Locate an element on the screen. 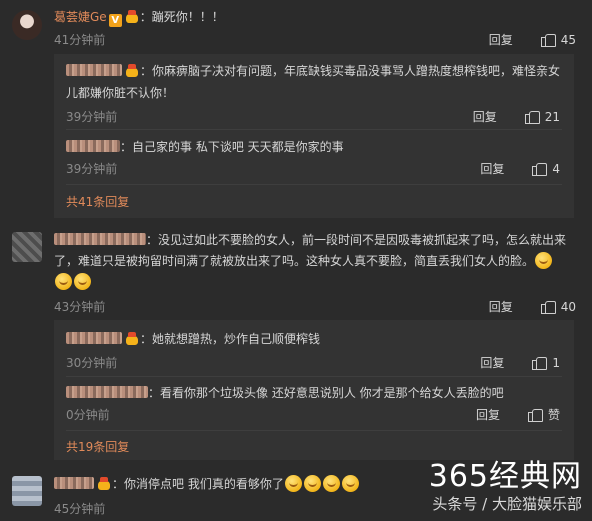 This screenshot has height=521, width=592. watermark-brand: 365经典网 is located at coordinates (505, 476).